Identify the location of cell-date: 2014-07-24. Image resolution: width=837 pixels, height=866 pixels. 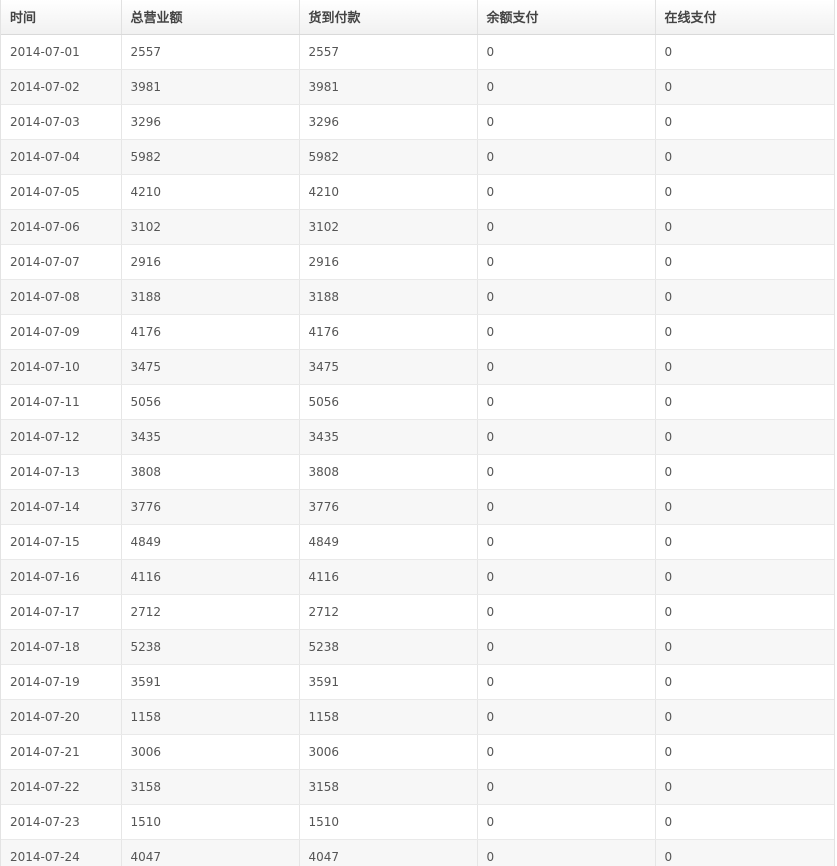
(61, 852).